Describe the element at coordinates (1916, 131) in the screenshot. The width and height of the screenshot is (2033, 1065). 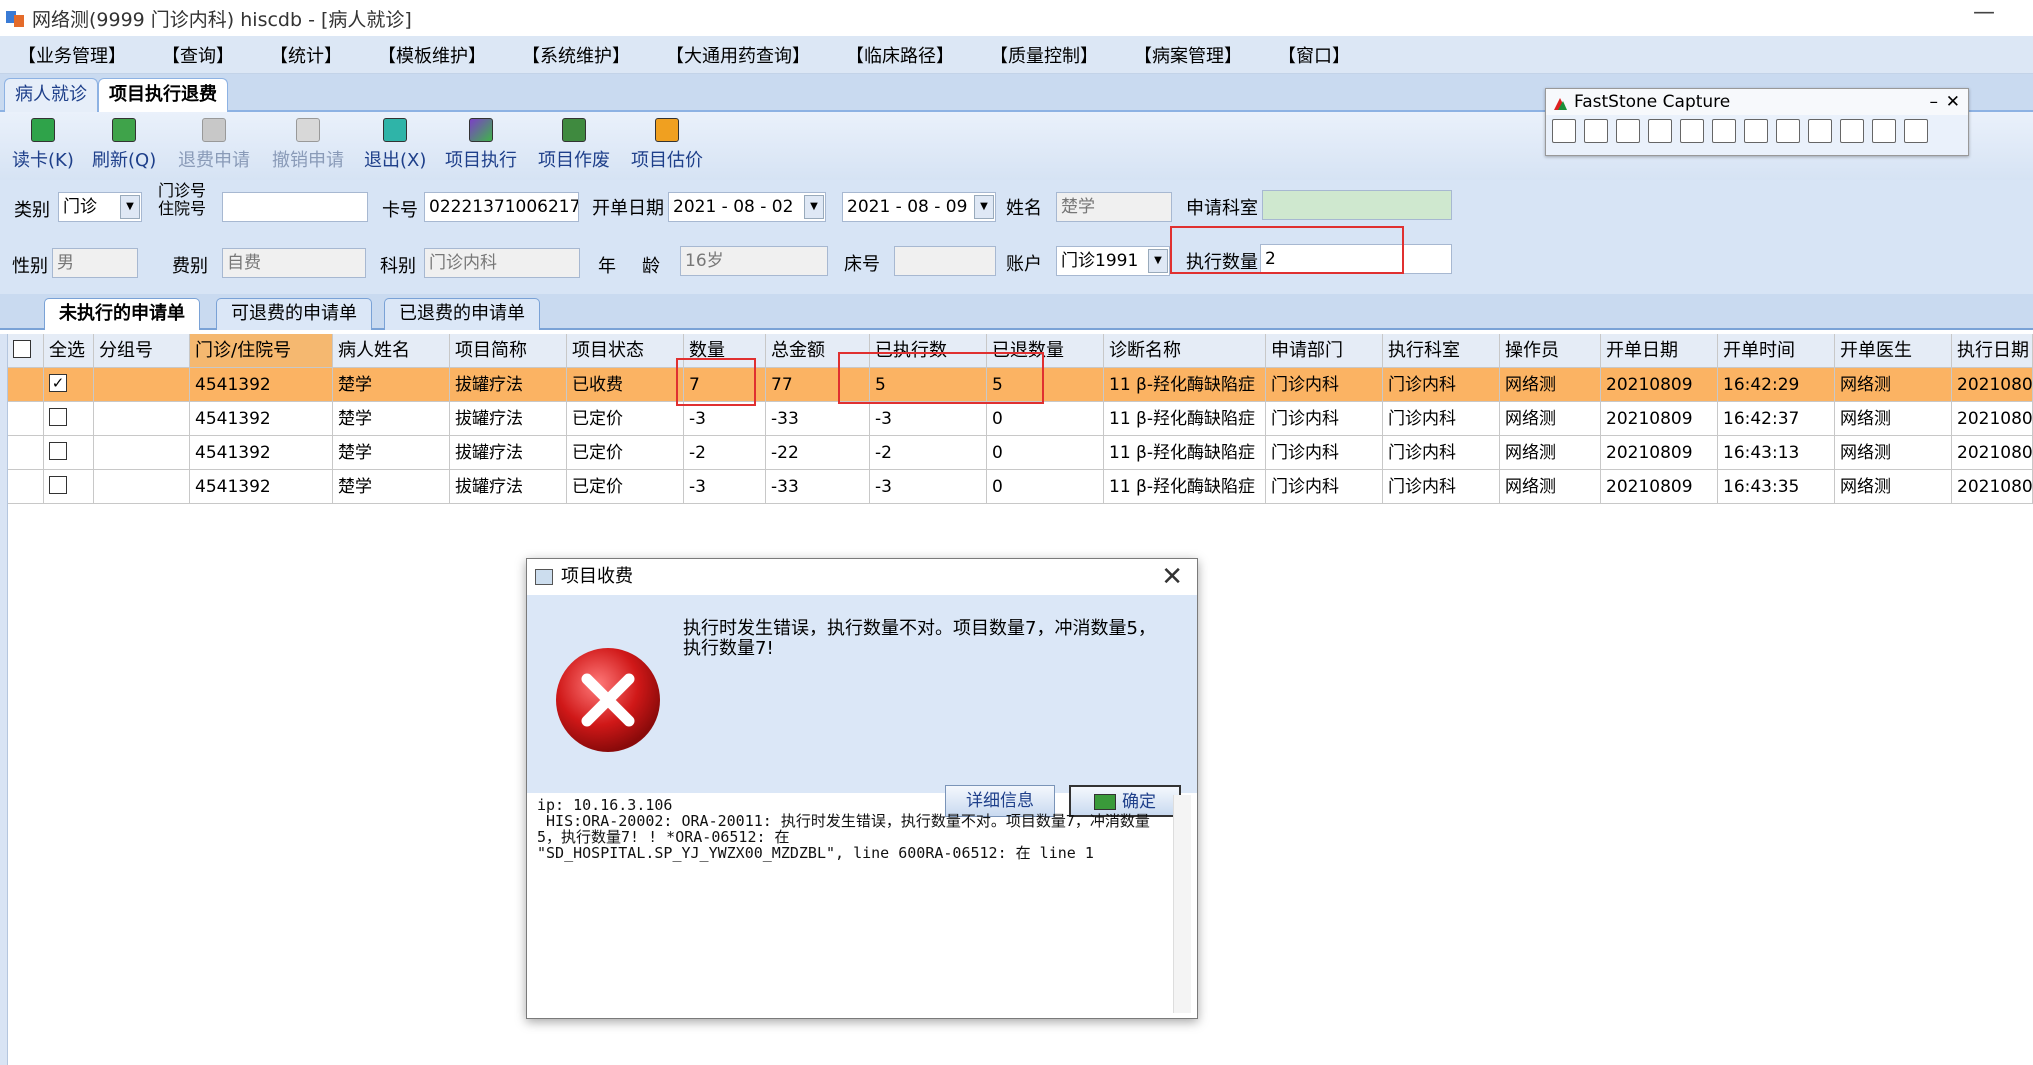
I see `settings-icon` at that location.